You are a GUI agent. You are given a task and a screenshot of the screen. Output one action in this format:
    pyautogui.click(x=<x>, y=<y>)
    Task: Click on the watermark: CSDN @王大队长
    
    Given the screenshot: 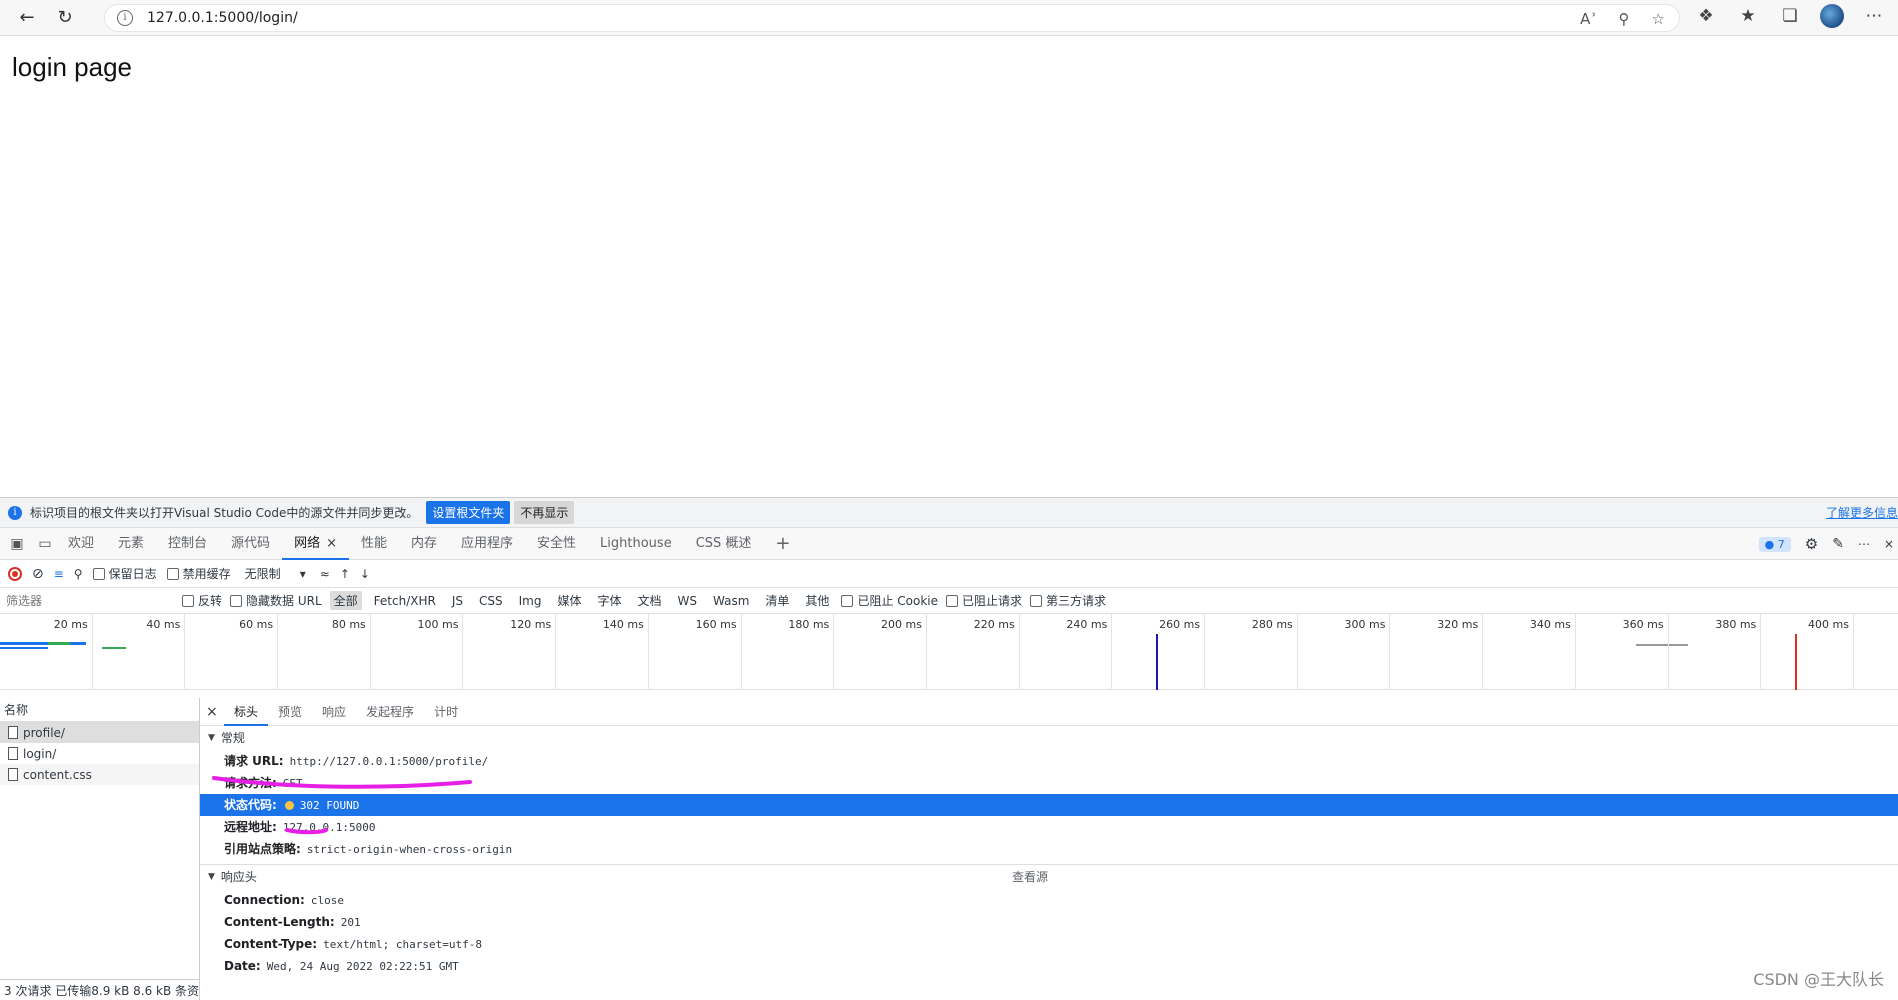 What is the action you would take?
    pyautogui.click(x=1818, y=979)
    